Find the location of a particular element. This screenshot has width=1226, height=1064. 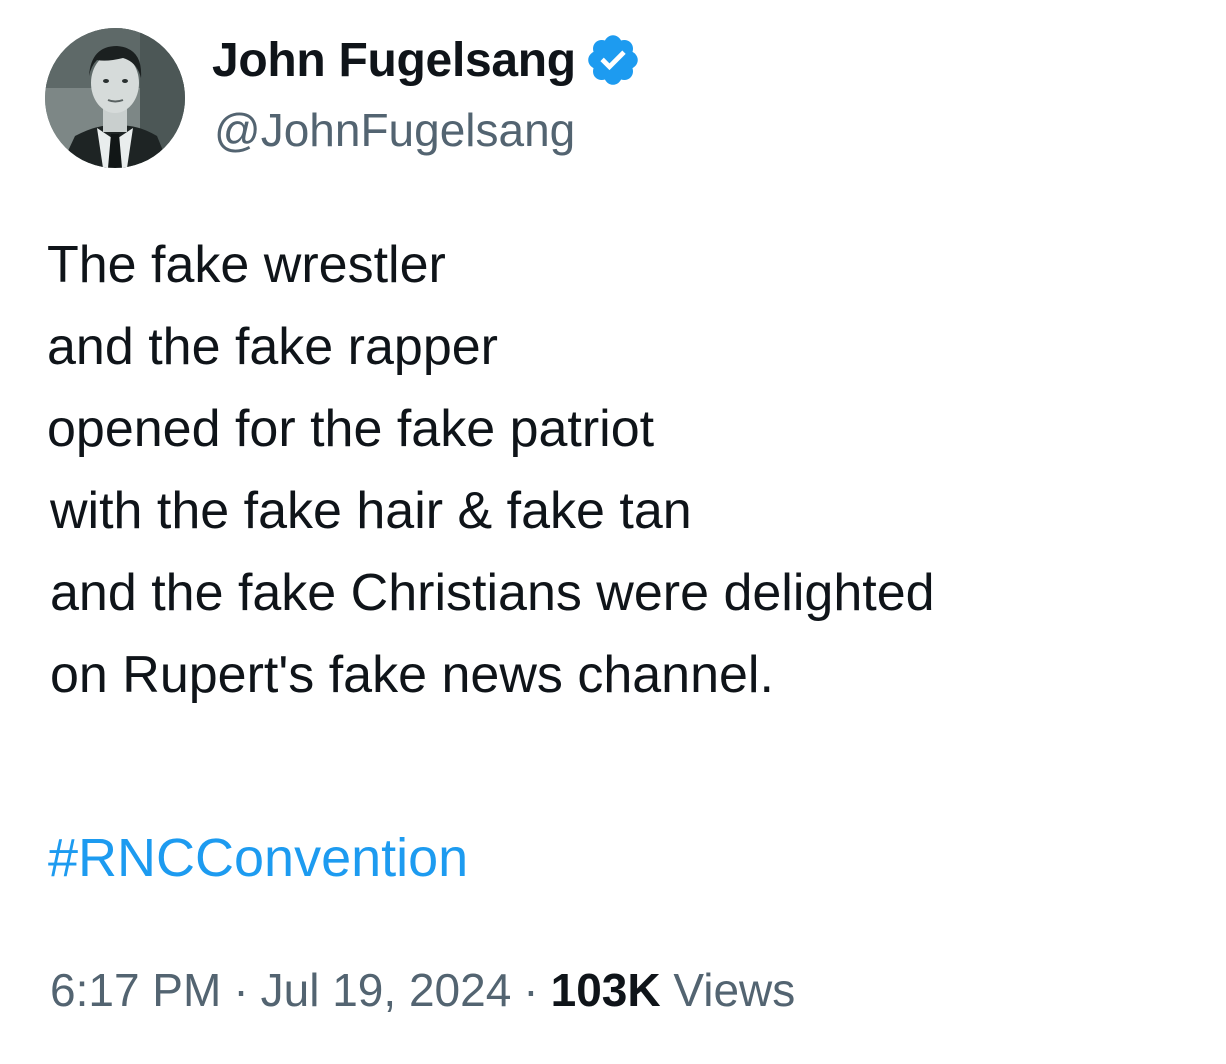

author-name-row: John Fugelsang is located at coordinates (427, 60).